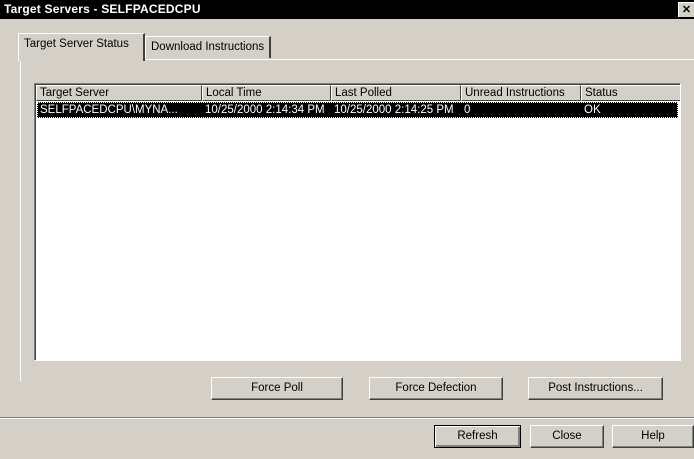 This screenshot has height=459, width=694. Describe the element at coordinates (477, 436) in the screenshot. I see `refresh-button: Refresh` at that location.